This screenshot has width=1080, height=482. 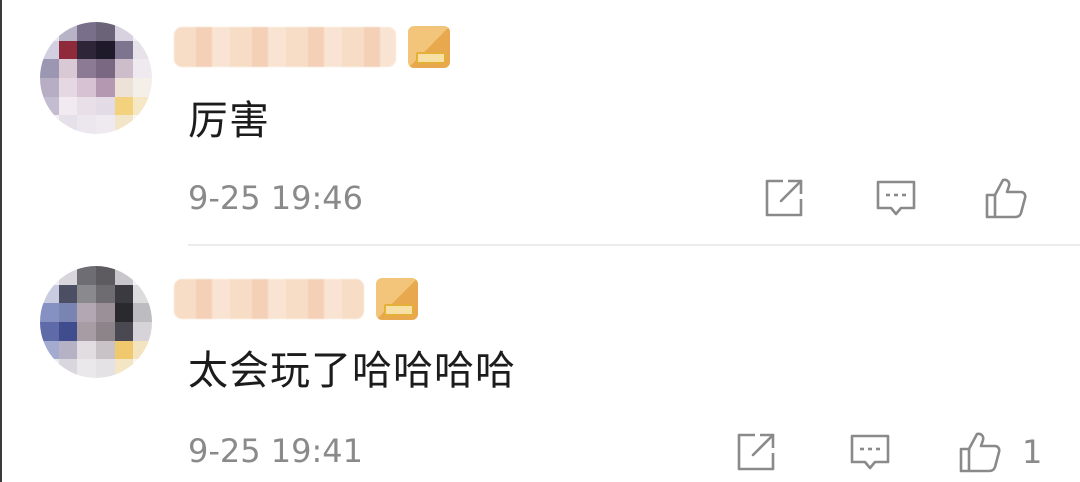 What do you see at coordinates (1032, 452) in the screenshot?
I see `like-count: 1` at bounding box center [1032, 452].